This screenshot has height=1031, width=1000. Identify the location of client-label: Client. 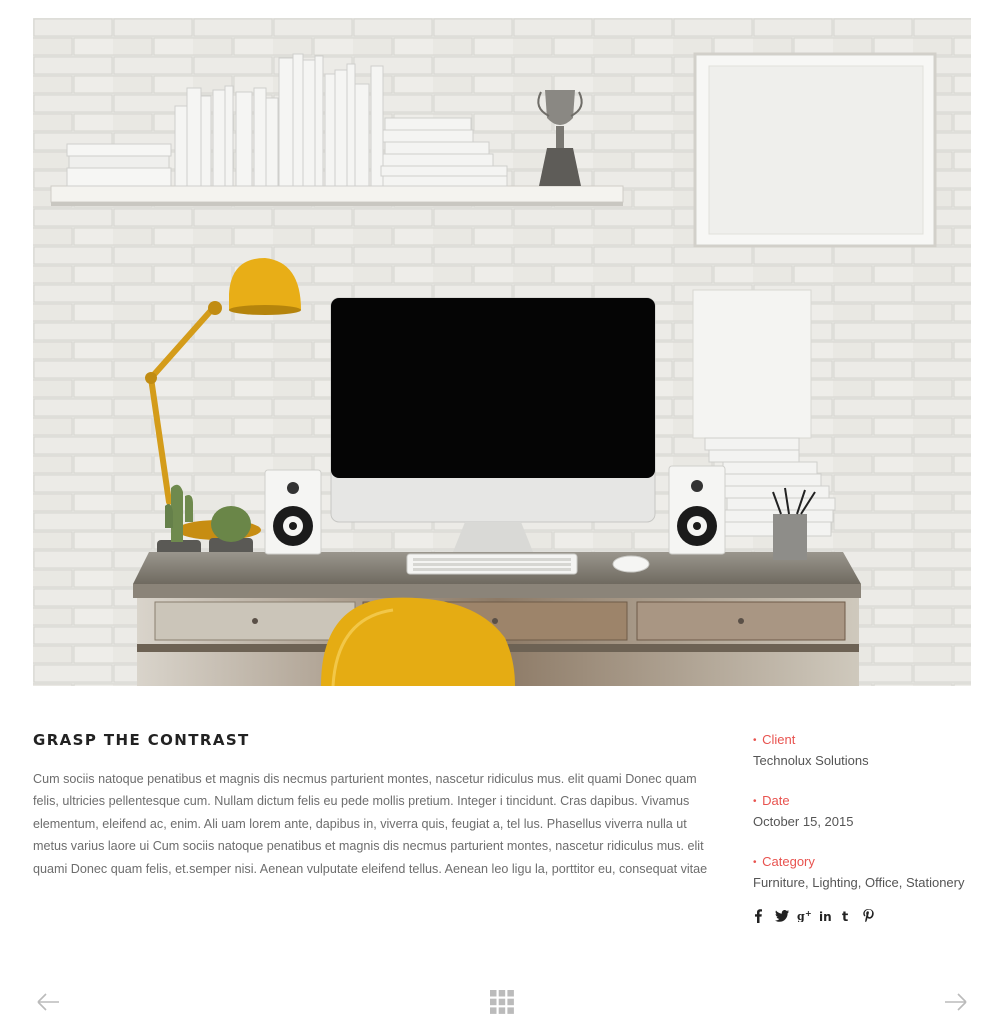
(779, 739).